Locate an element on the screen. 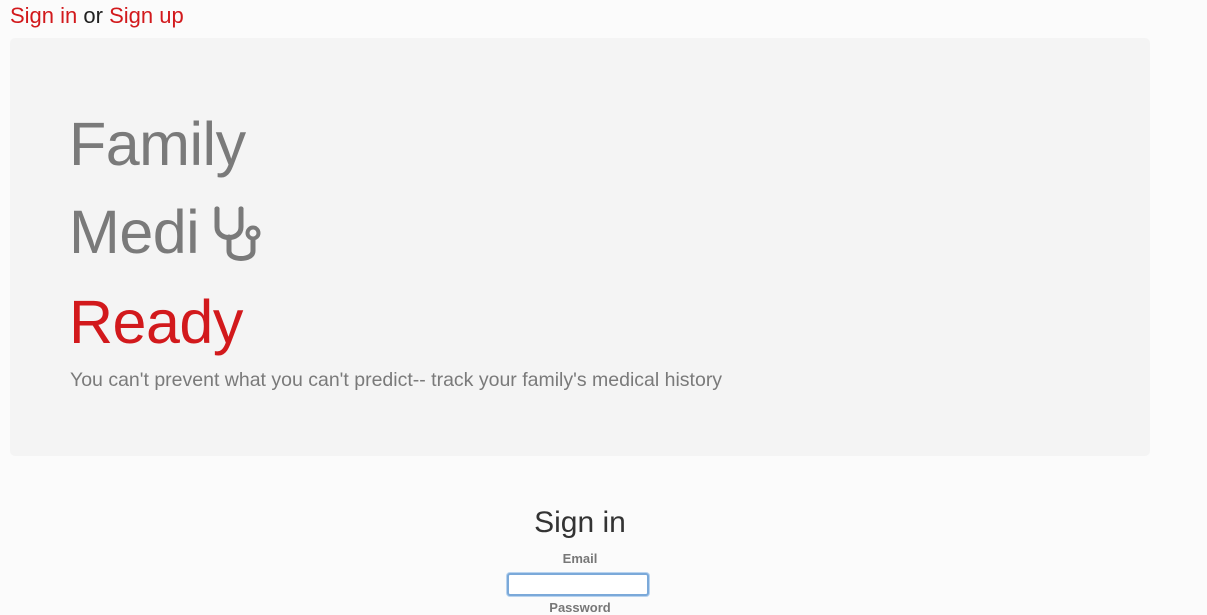  nav-separator: or is located at coordinates (93, 15).